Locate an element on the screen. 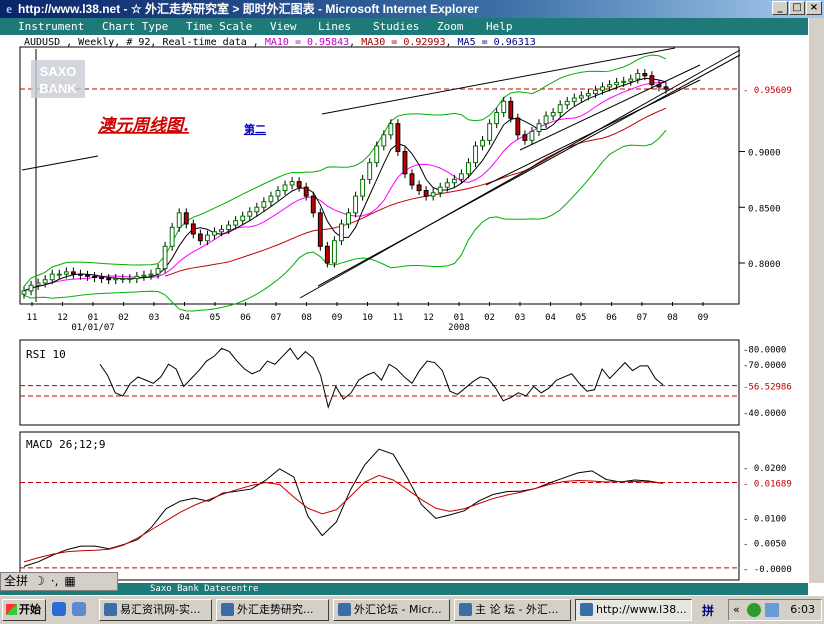 The image size is (824, 624). saxo-bank-logo: SAXO BANK is located at coordinates (58, 79).